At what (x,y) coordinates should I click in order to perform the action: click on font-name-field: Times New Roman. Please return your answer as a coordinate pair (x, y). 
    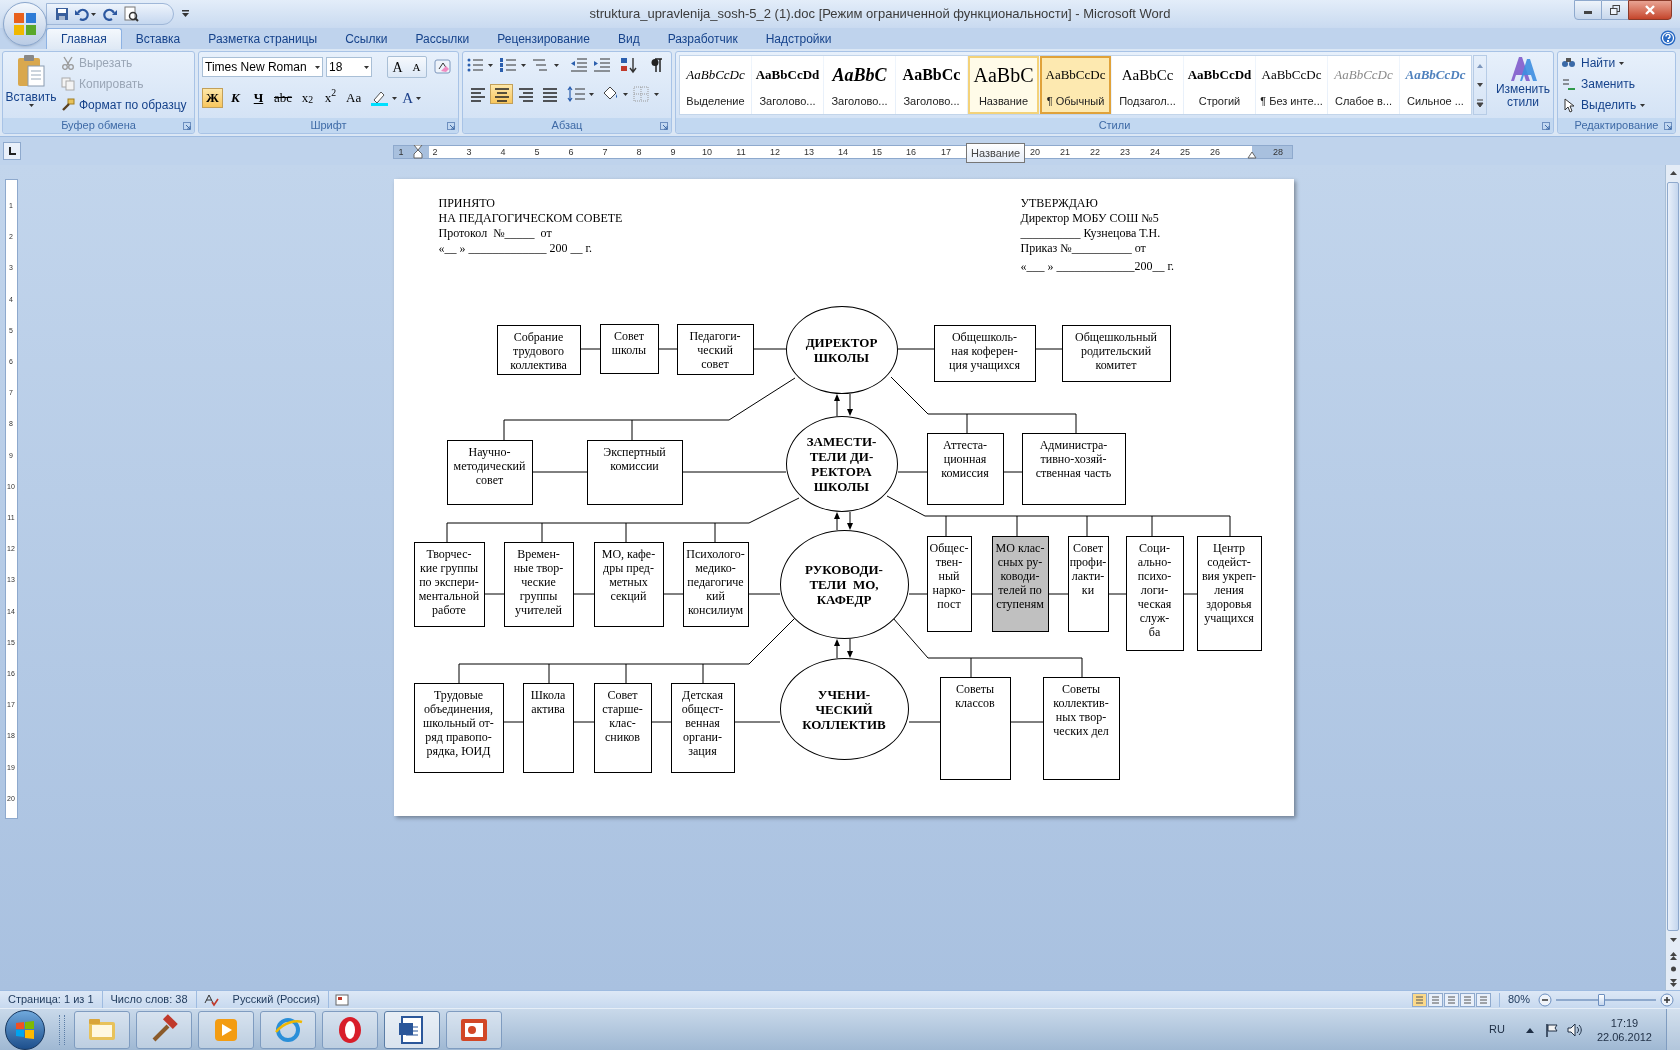
    Looking at the image, I should click on (262, 67).